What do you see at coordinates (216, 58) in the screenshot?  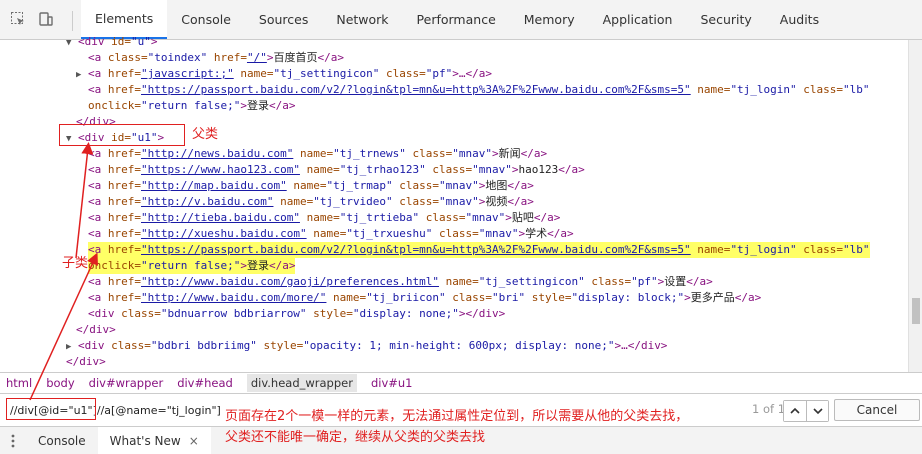 I see `dom-line-a-toindex: <a class="toindex" href="/">百度首页</a>` at bounding box center [216, 58].